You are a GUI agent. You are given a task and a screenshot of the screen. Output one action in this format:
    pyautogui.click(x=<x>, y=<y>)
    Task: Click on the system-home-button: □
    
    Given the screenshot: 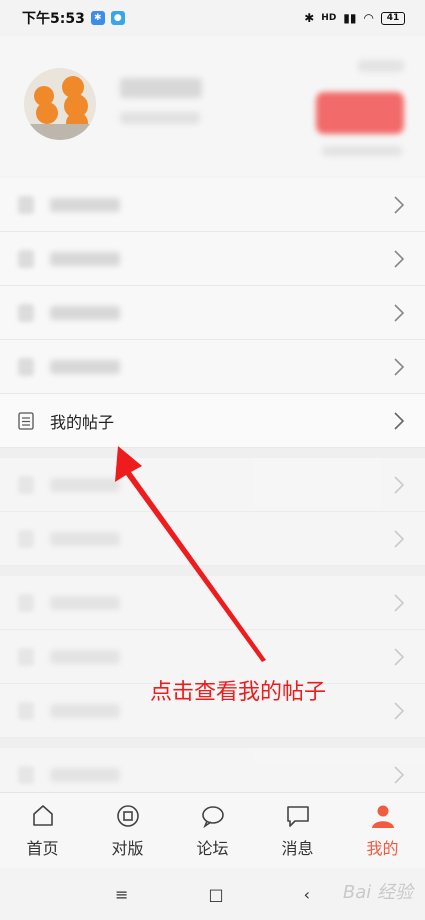 What is the action you would take?
    pyautogui.click(x=215, y=894)
    